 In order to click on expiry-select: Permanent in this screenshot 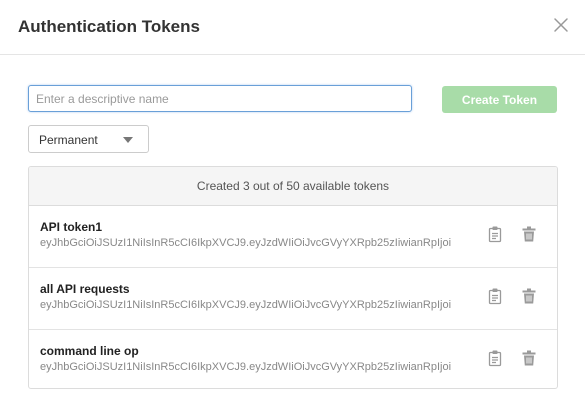, I will do `click(88, 139)`.